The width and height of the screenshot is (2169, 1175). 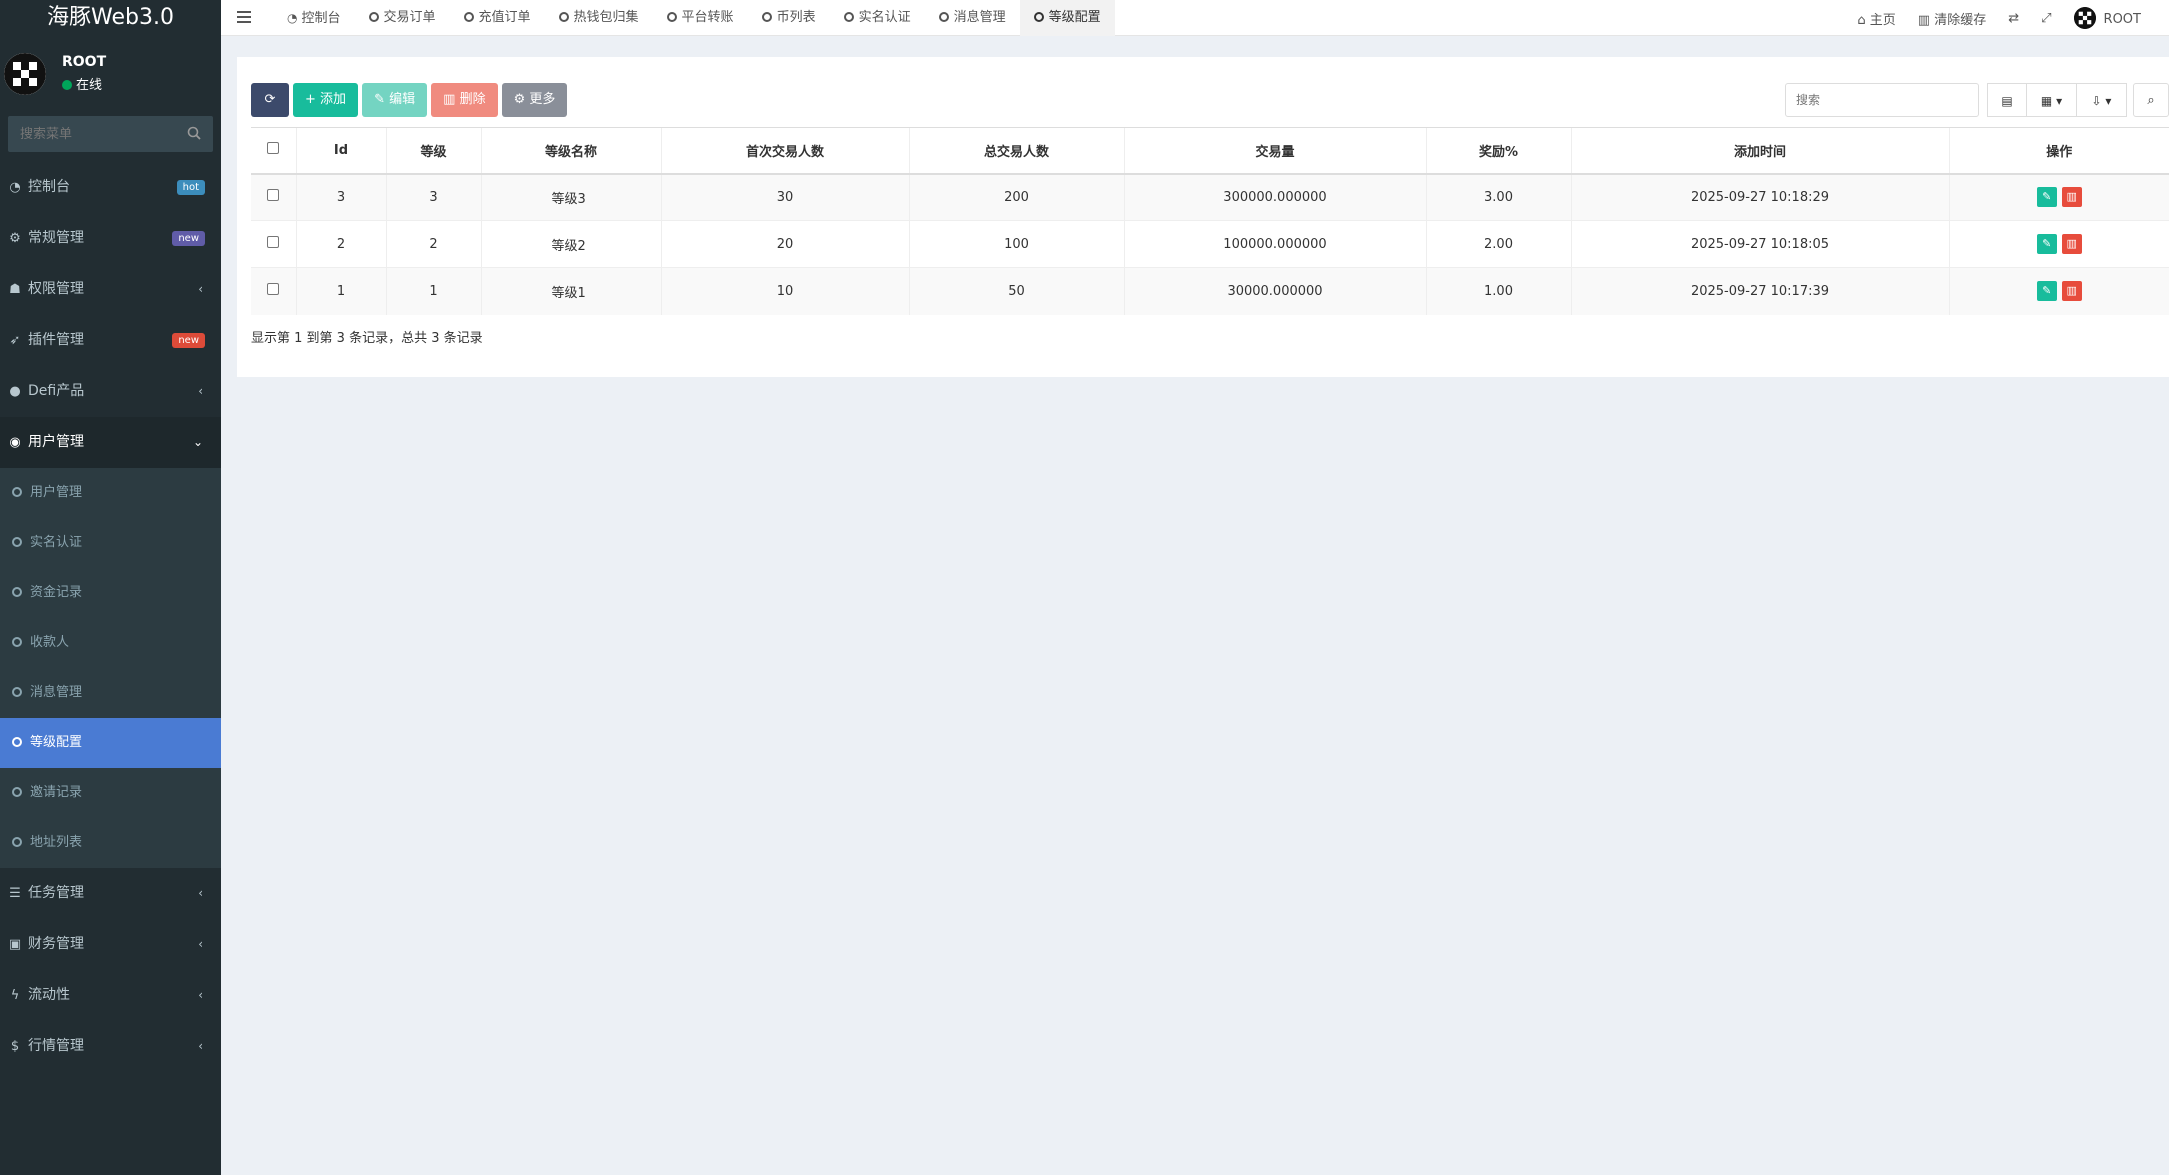 I want to click on pencil-icon: ✎, so click(x=379, y=99).